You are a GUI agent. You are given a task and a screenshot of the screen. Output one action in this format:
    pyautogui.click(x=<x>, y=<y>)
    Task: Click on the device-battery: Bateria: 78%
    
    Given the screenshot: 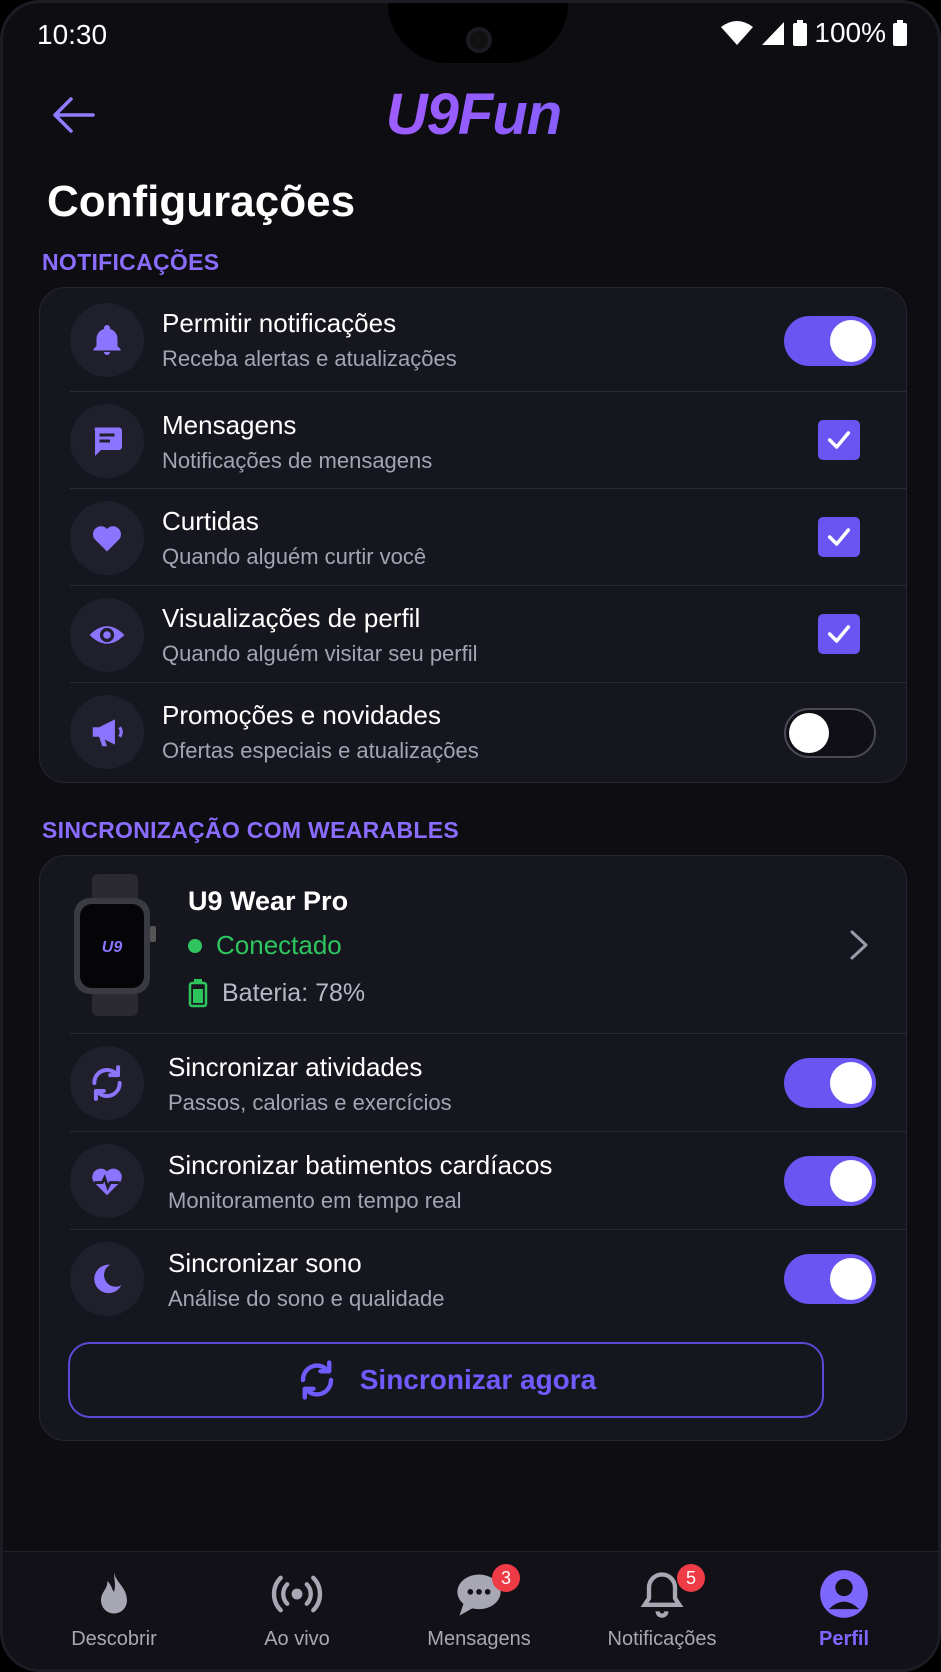 What is the action you would take?
    pyautogui.click(x=276, y=993)
    